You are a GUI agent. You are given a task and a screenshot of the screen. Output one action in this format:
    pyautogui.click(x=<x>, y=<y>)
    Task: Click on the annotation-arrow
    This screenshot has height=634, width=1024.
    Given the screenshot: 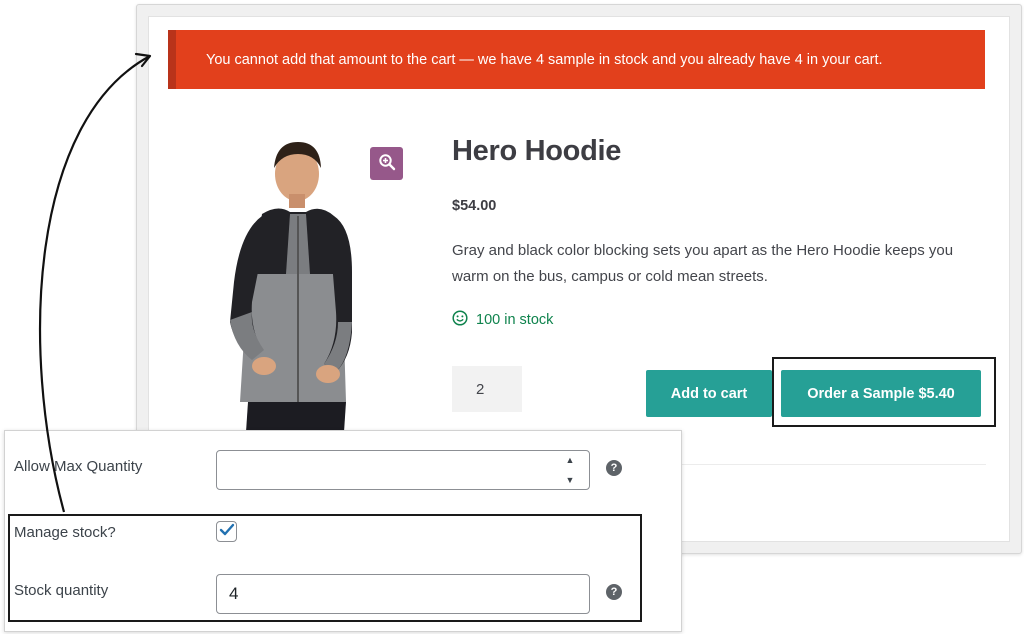 What is the action you would take?
    pyautogui.click(x=95, y=282)
    